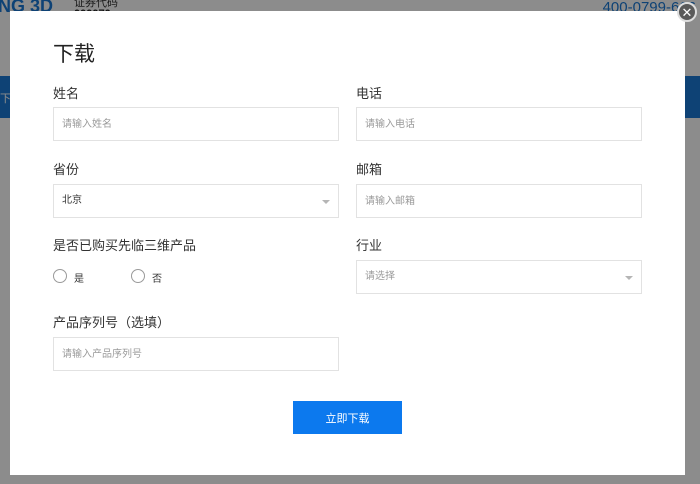  What do you see at coordinates (66, 169) in the screenshot?
I see `province-label: 省份` at bounding box center [66, 169].